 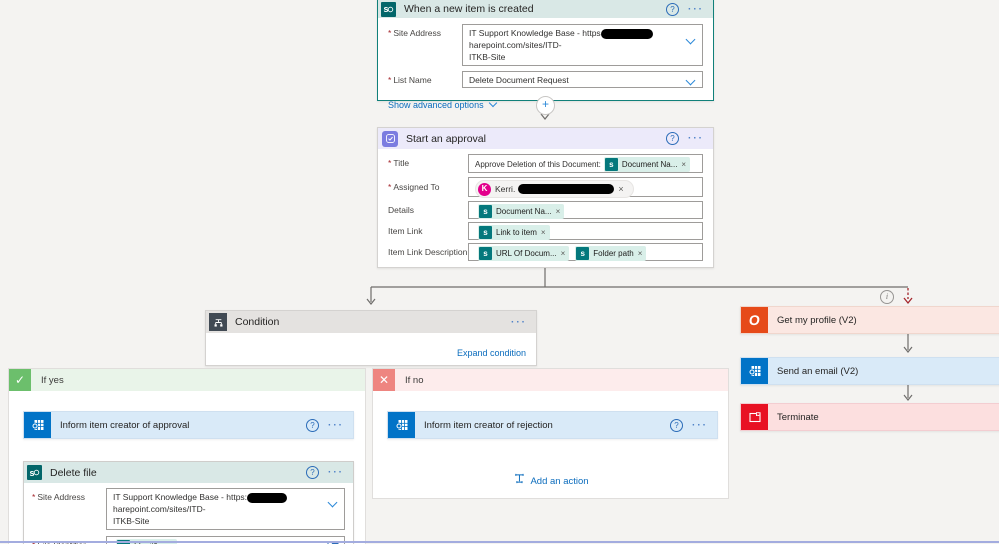 What do you see at coordinates (518, 481) in the screenshot?
I see `add-action-icon` at bounding box center [518, 481].